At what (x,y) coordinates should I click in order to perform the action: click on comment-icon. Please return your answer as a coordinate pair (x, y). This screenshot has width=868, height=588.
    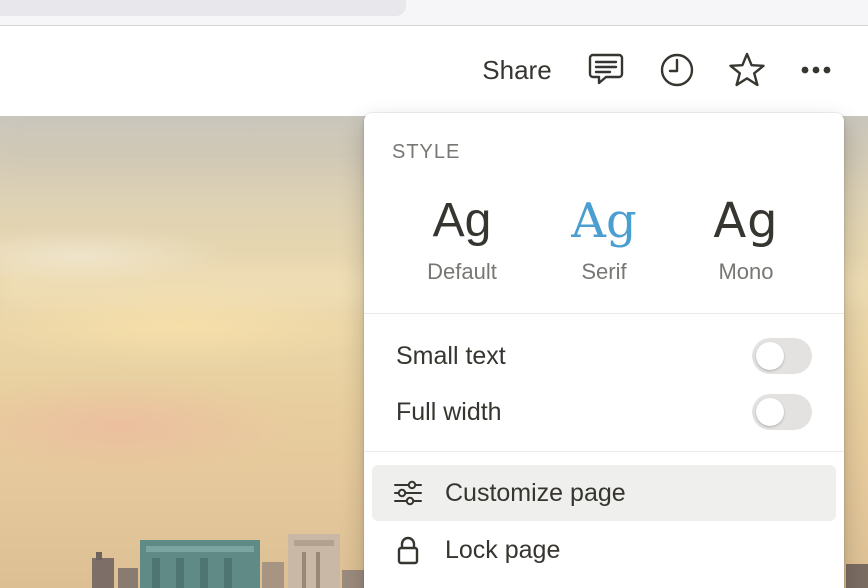
    Looking at the image, I should click on (606, 69).